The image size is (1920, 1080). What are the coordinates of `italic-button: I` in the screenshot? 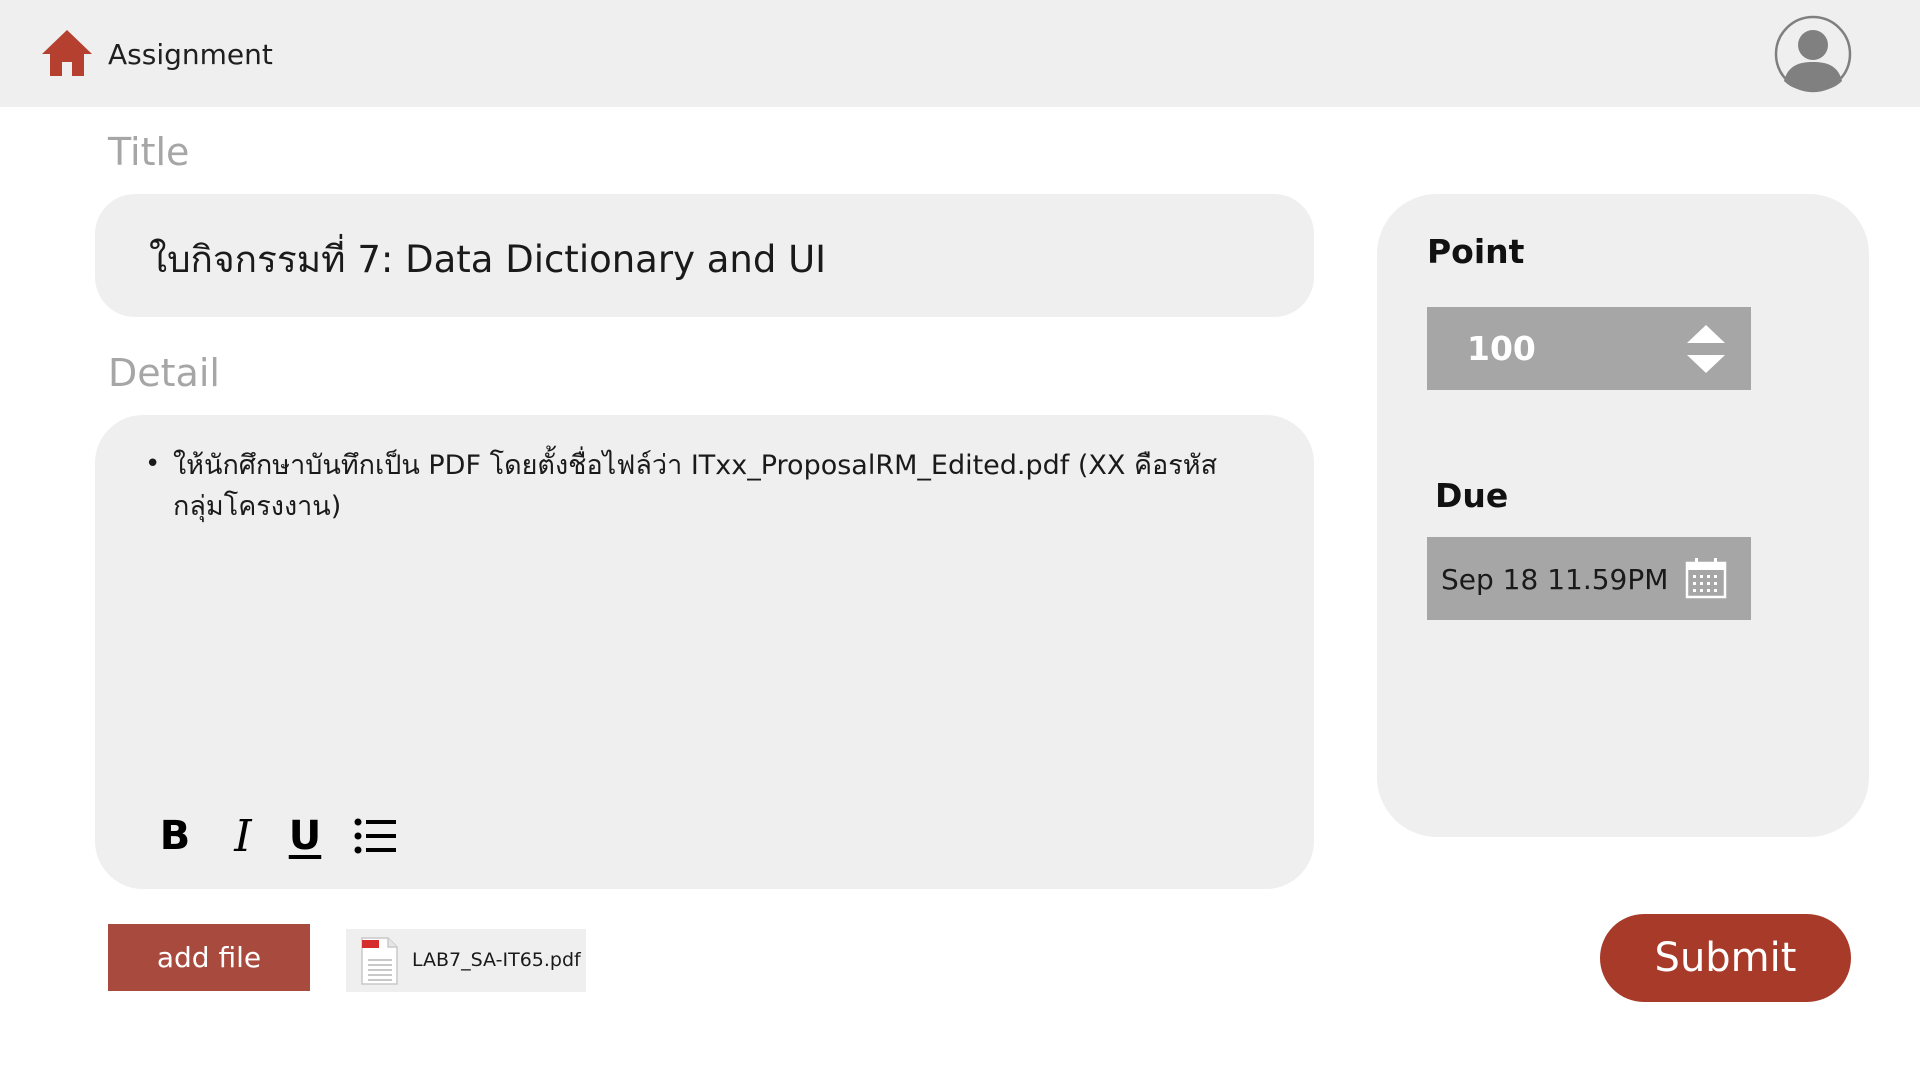 It's located at (243, 836).